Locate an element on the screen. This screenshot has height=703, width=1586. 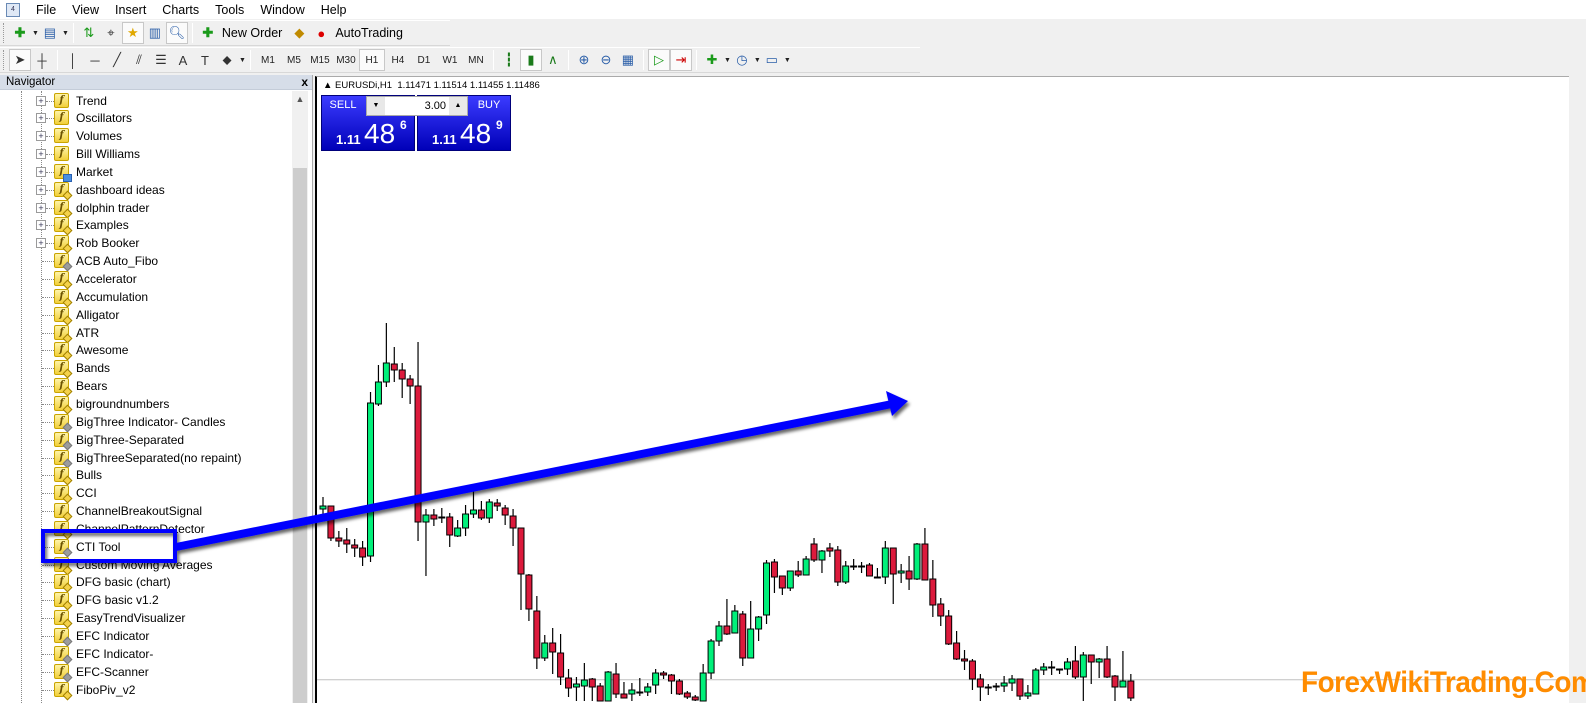
zoom-in-button: ⊕ is located at coordinates (584, 60).